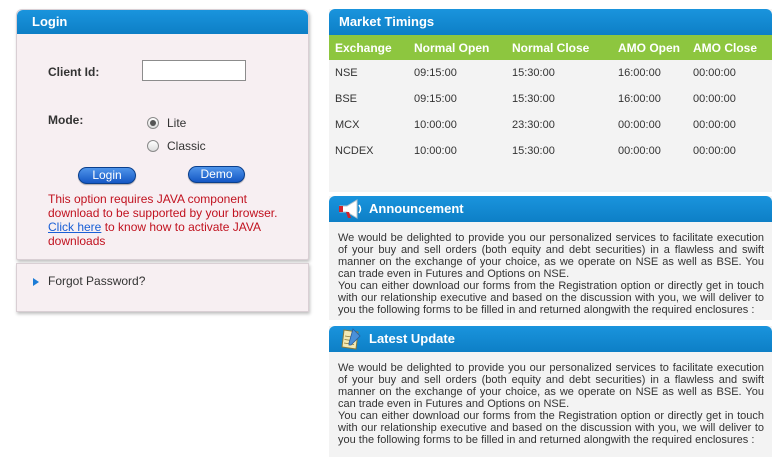 The image size is (782, 463). I want to click on mode-option-classic-label: Classic, so click(186, 146).